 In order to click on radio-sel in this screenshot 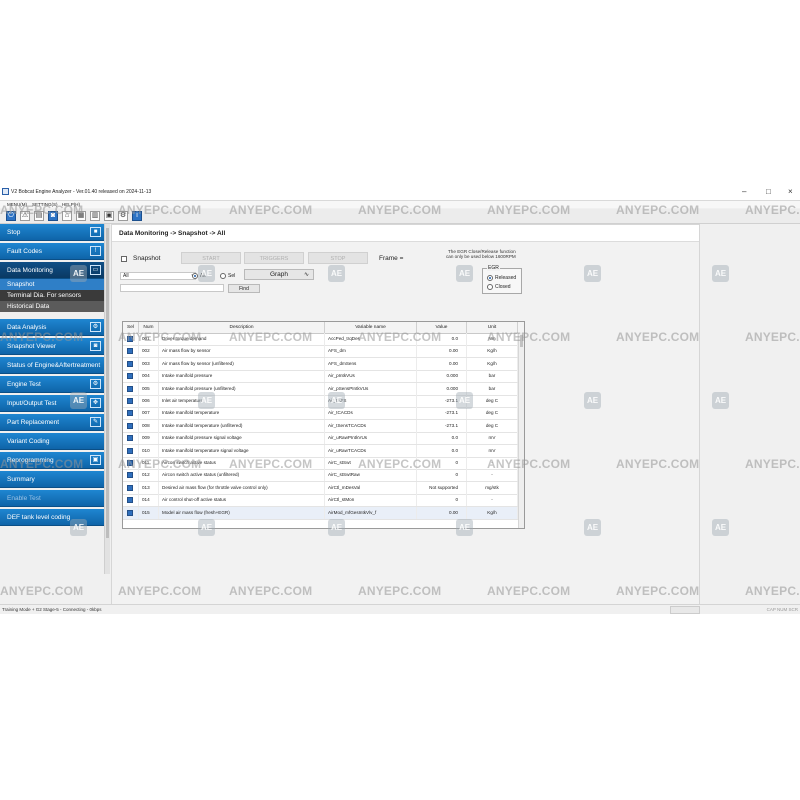, I will do `click(223, 276)`.